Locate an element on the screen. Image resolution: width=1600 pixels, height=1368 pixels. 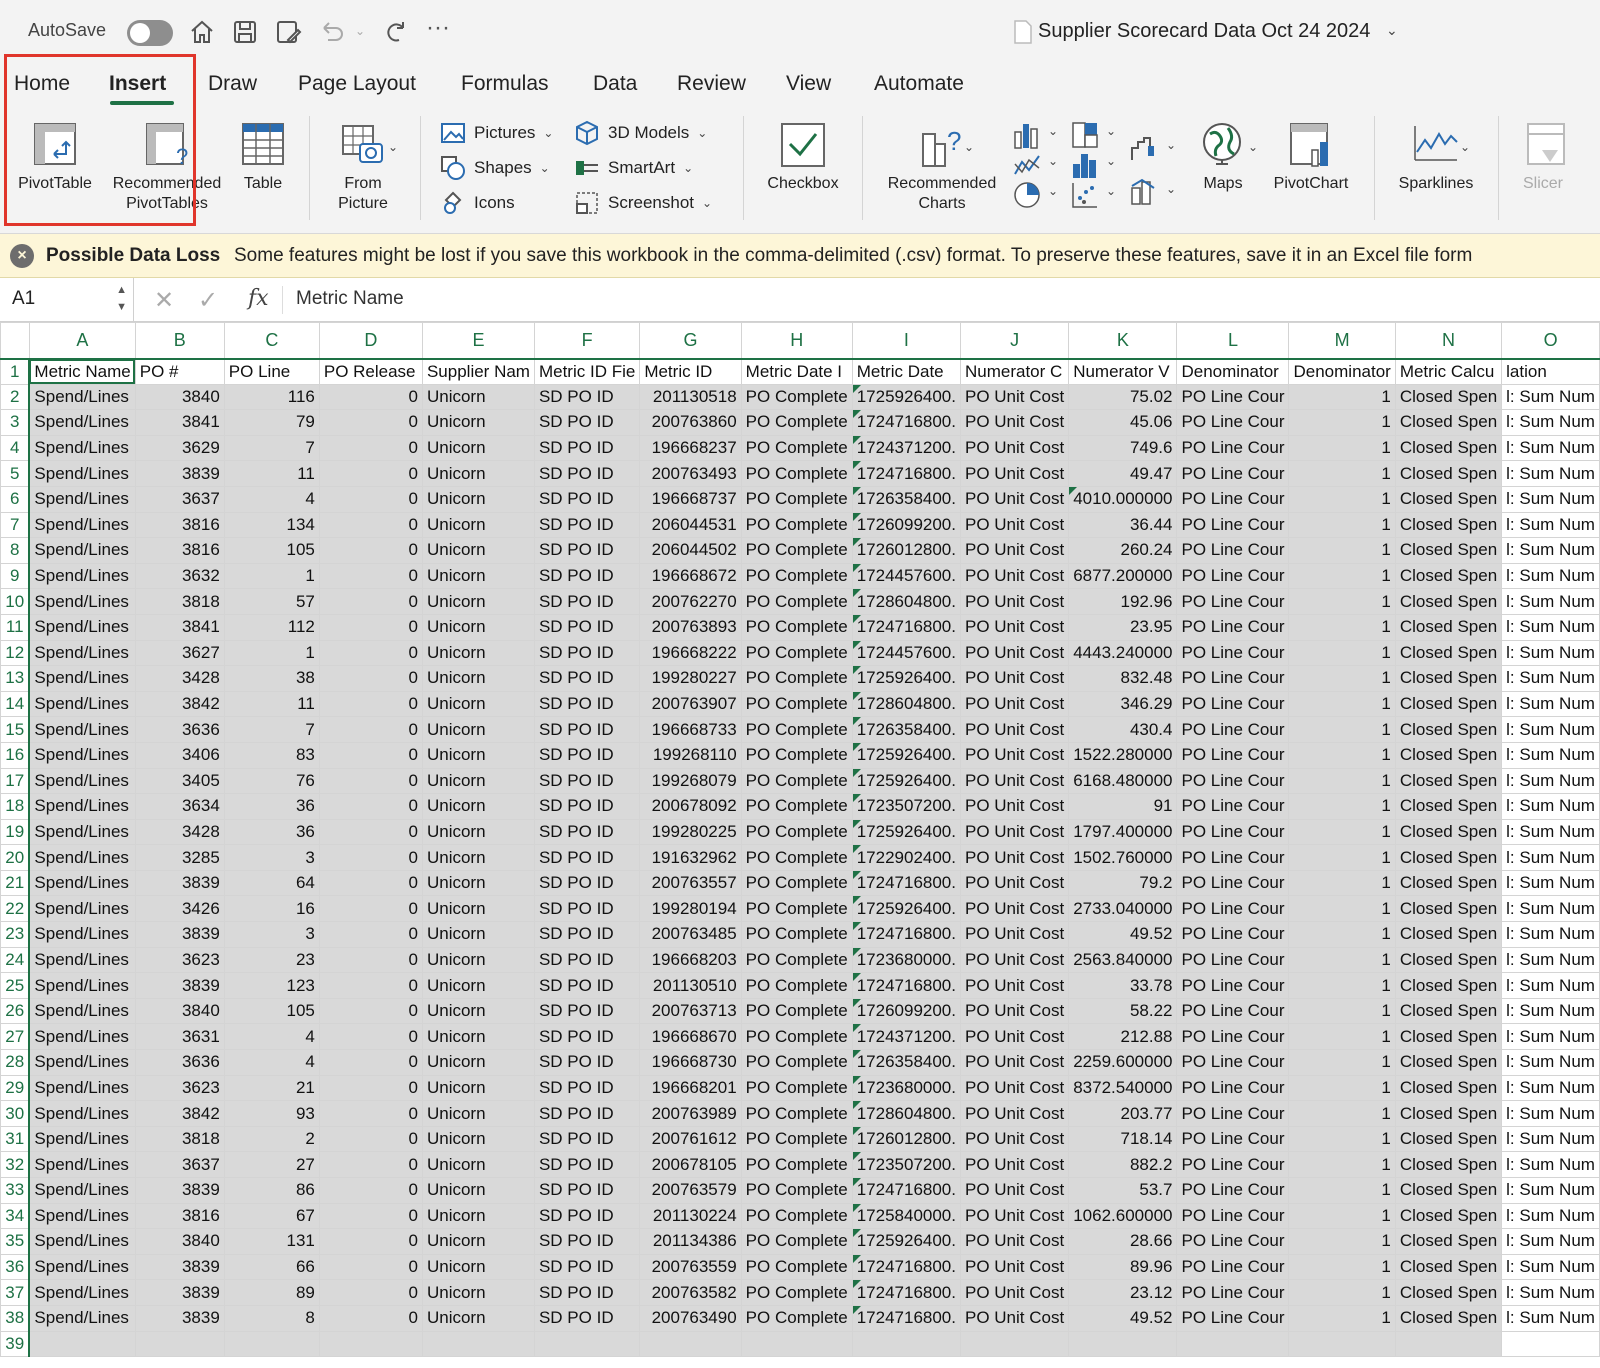
cell: 201130518 is located at coordinates (690, 397).